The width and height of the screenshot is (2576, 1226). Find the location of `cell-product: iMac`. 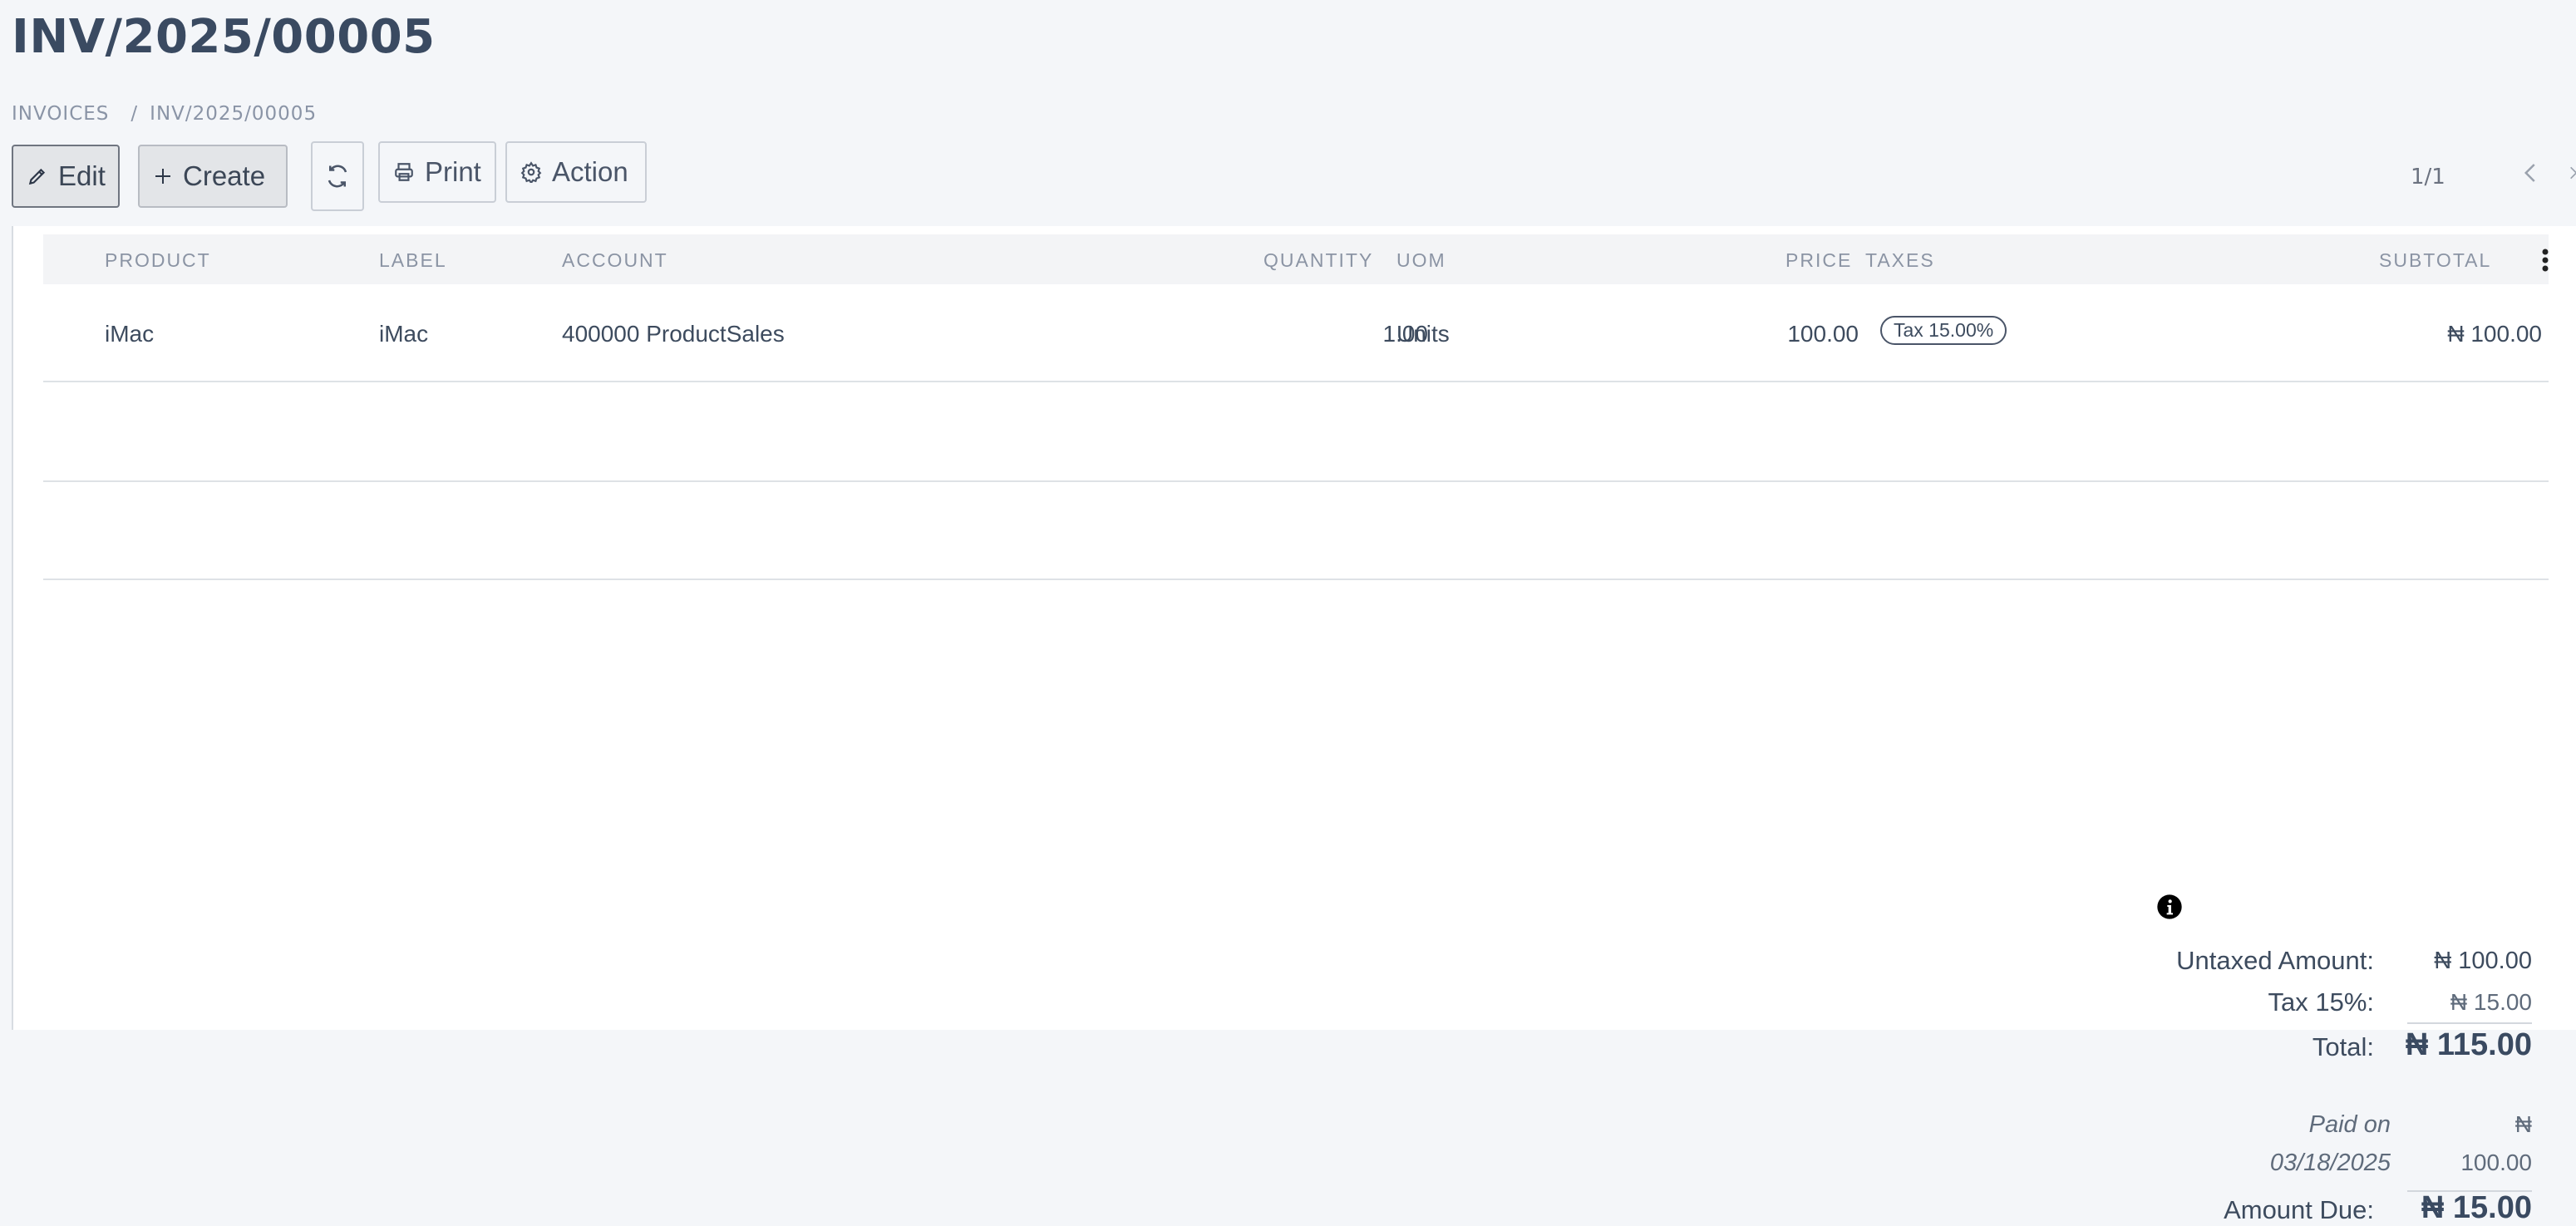

cell-product: iMac is located at coordinates (130, 334).